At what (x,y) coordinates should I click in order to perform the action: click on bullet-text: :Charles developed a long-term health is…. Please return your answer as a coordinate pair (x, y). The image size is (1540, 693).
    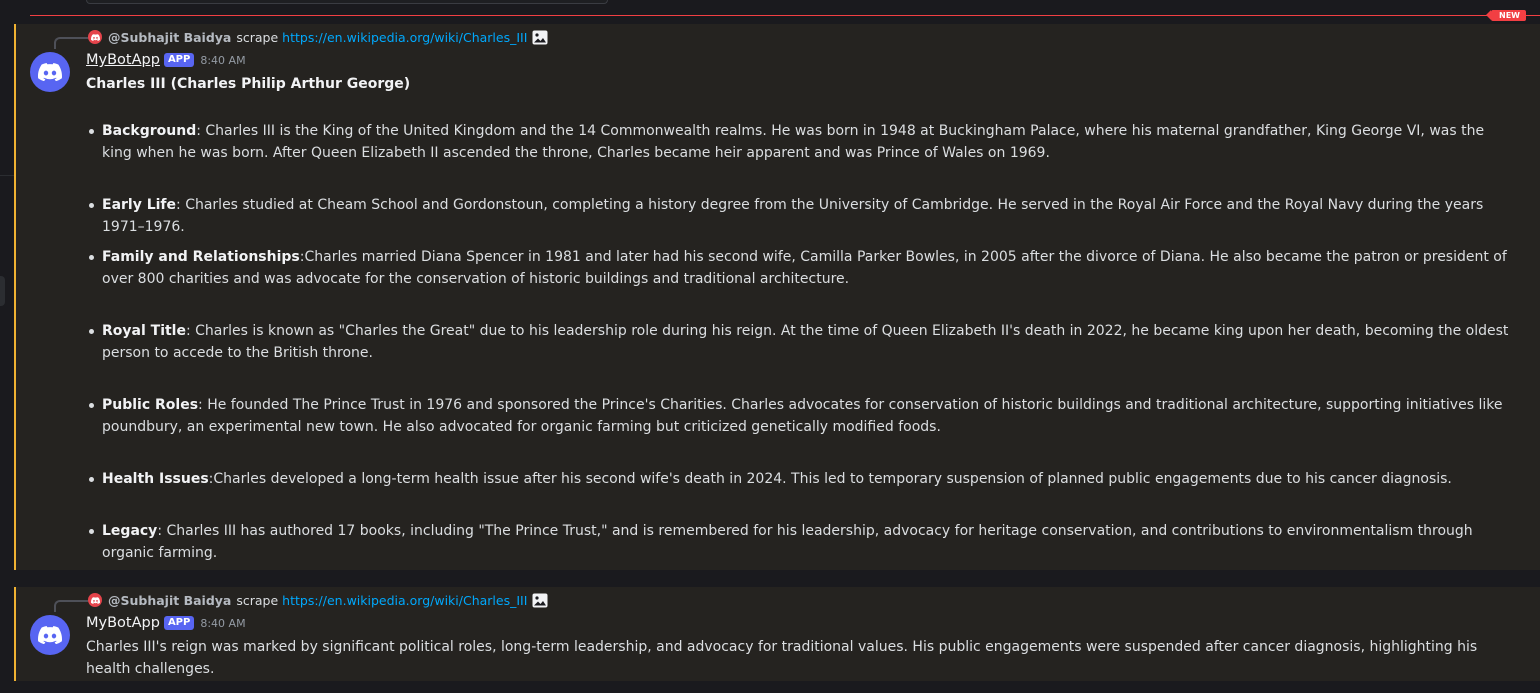
    Looking at the image, I should click on (830, 479).